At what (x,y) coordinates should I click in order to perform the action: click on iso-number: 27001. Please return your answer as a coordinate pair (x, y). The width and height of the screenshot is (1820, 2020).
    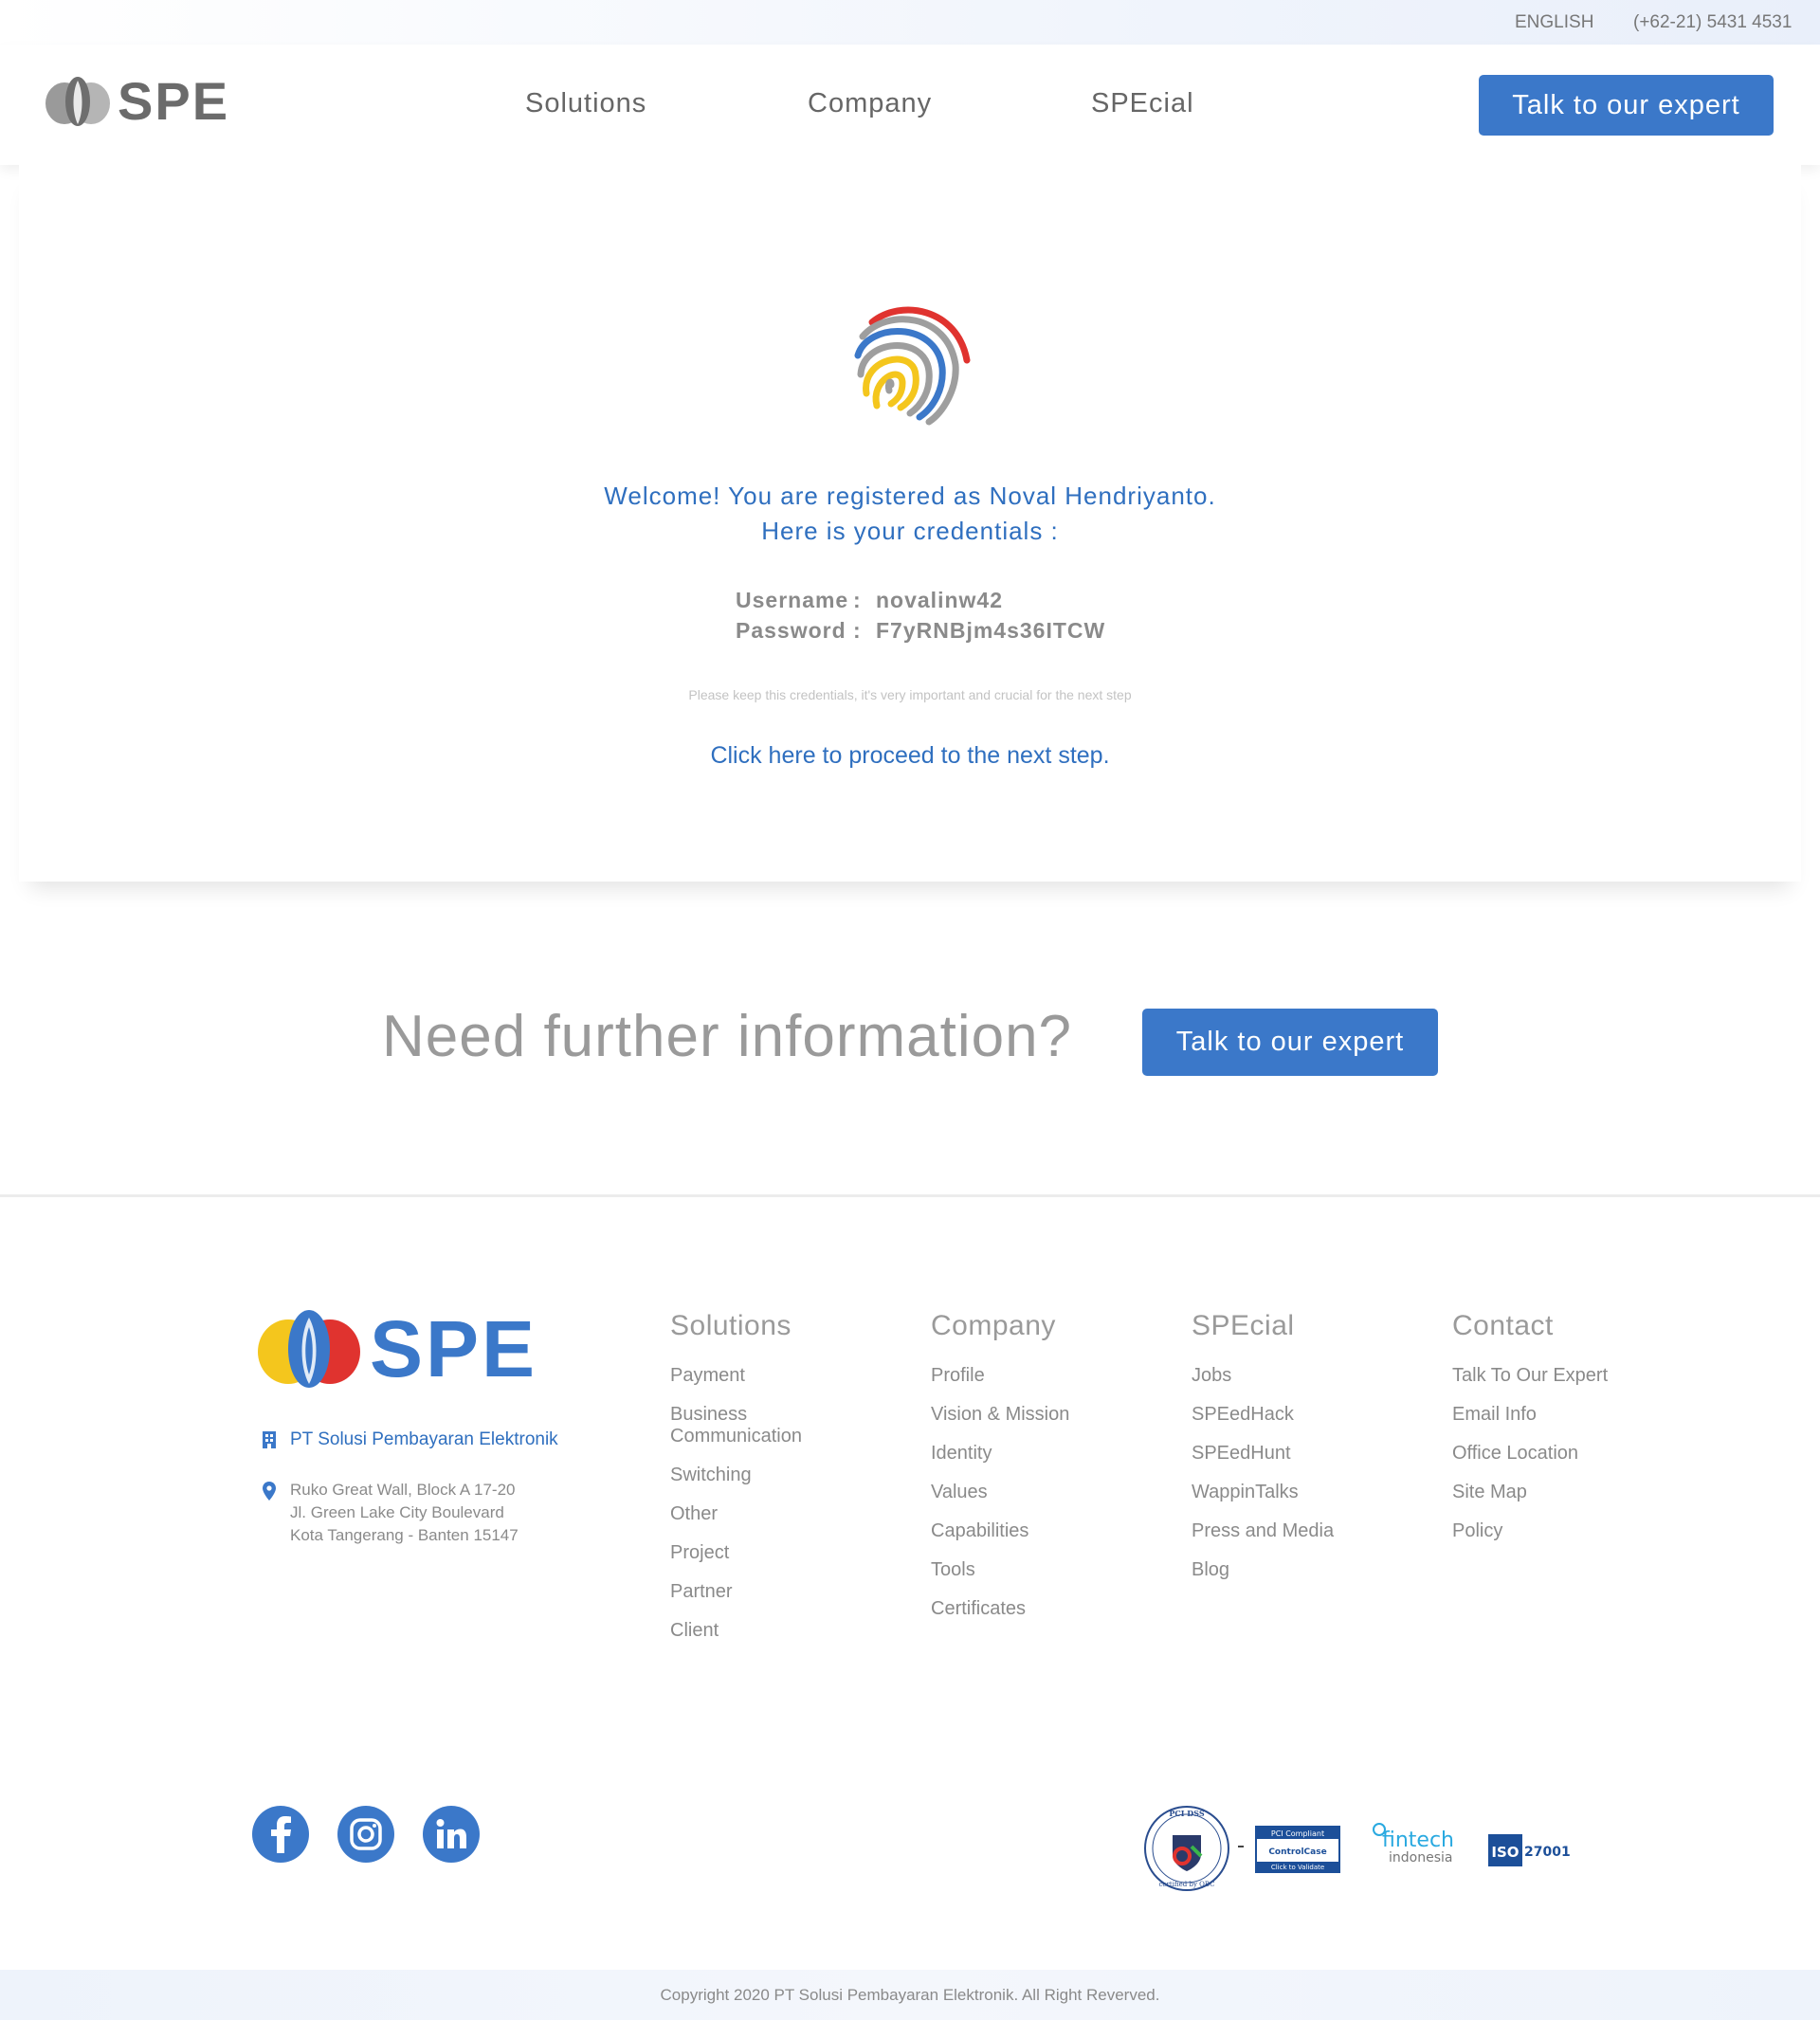
    Looking at the image, I should click on (1547, 1853).